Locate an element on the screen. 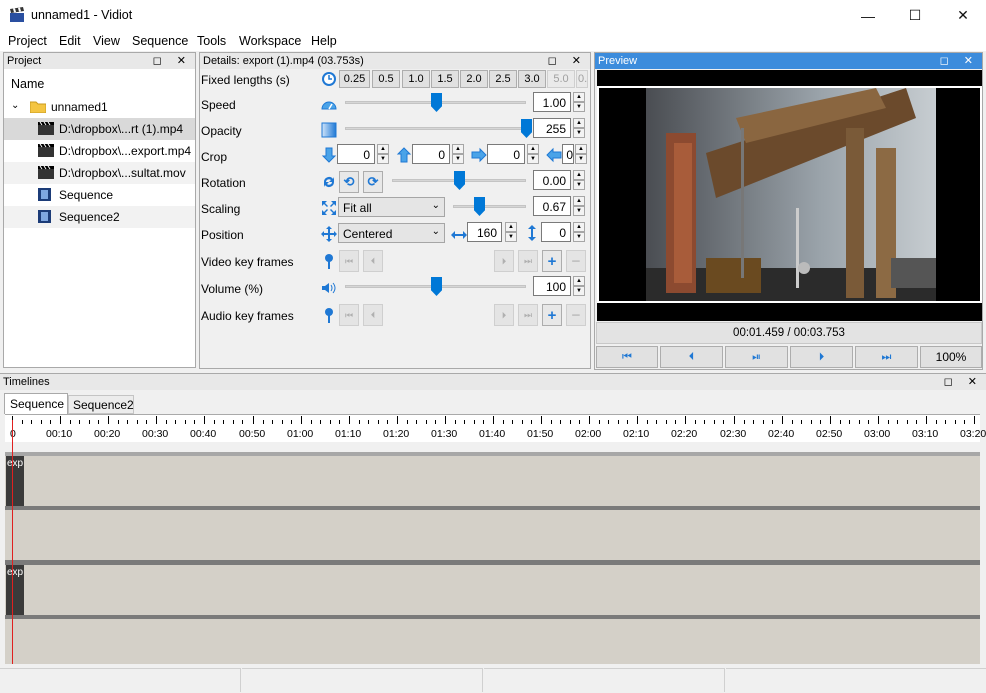  playhead-cursor is located at coordinates (12, 542).